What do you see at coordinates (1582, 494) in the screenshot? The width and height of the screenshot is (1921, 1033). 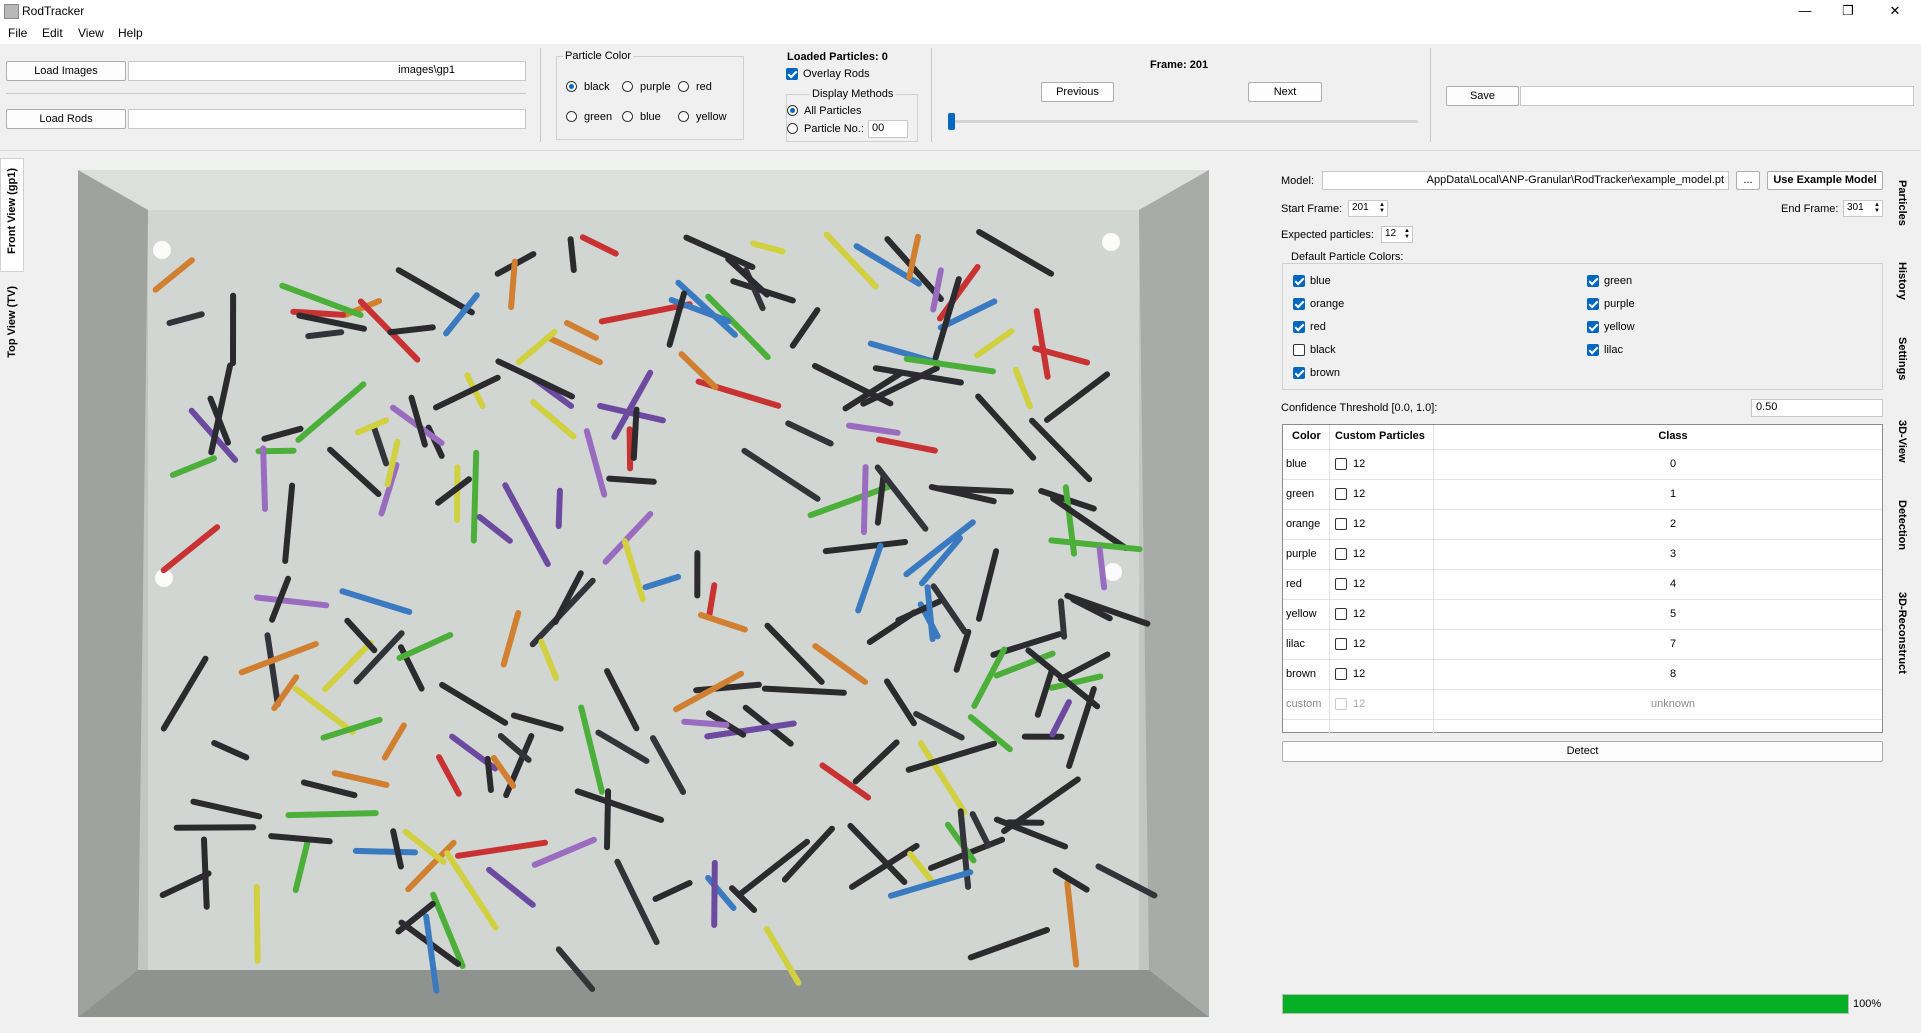 I see `table-row: green 12 1` at bounding box center [1582, 494].